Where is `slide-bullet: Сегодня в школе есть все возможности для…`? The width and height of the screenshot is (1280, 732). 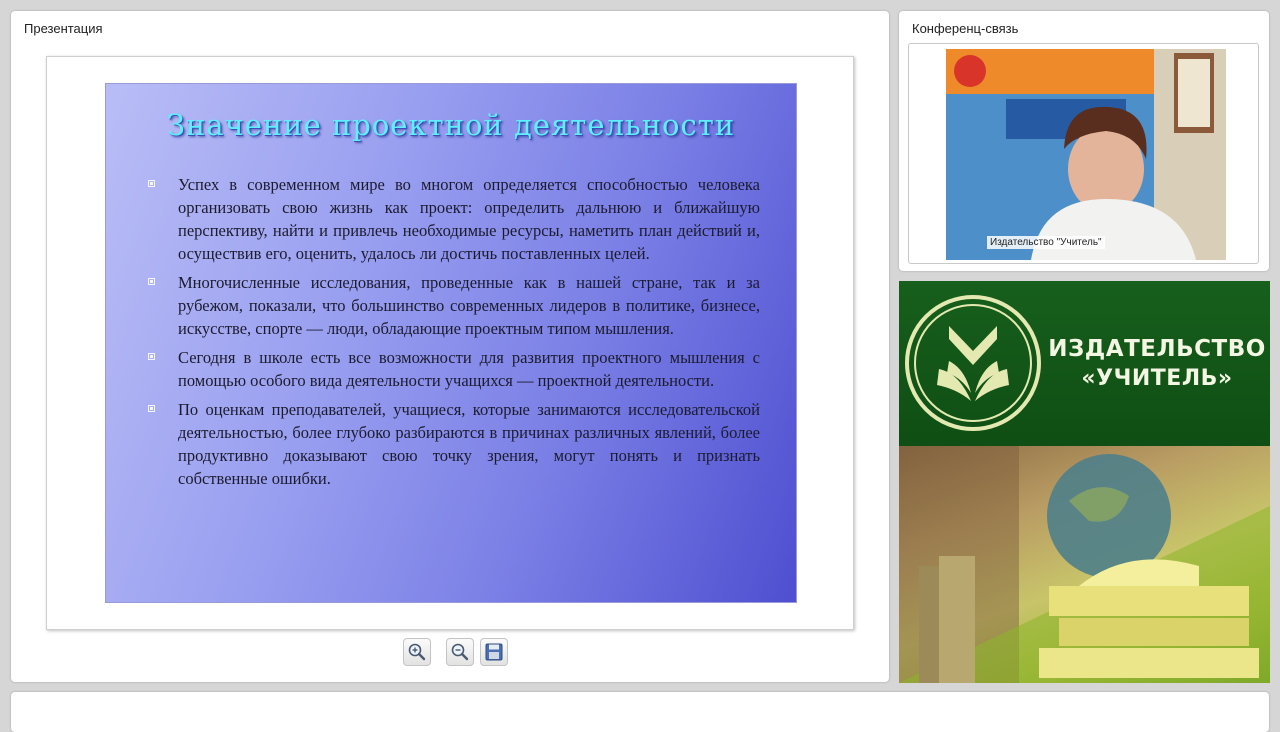
slide-bullet: Сегодня в школе есть все возможности для… is located at coordinates (453, 369).